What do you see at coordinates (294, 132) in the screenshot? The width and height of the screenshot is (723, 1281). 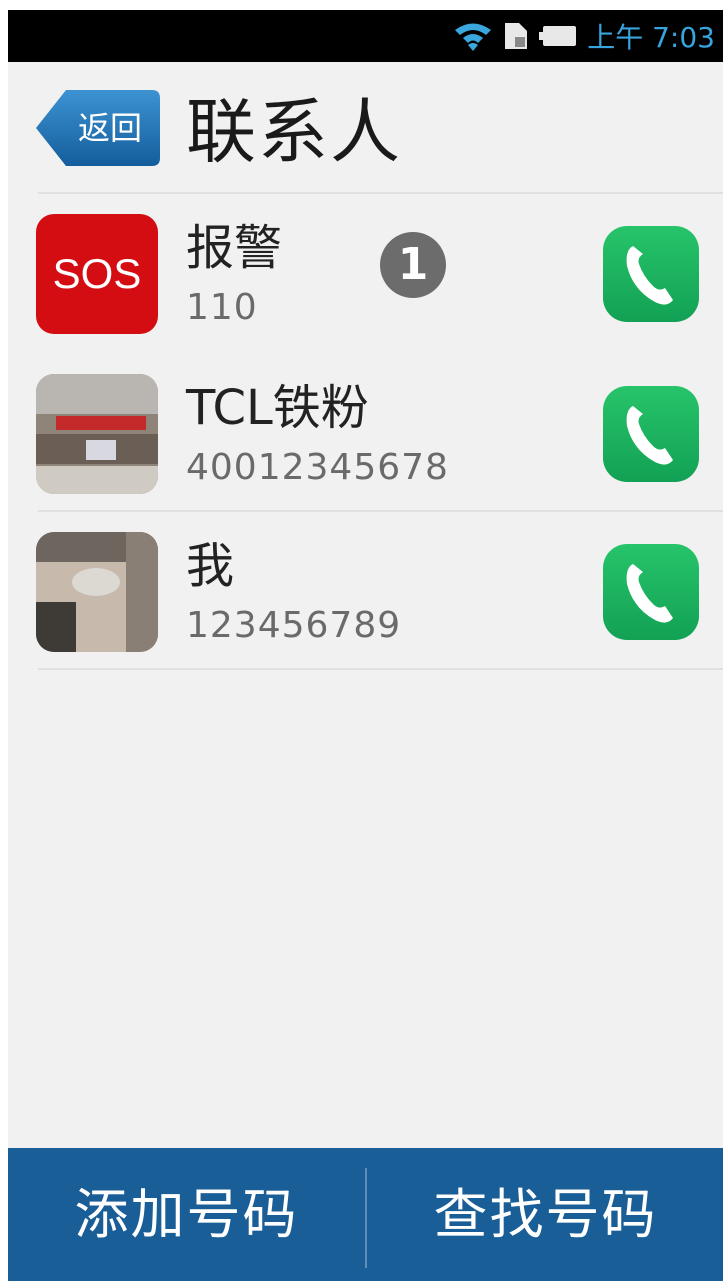 I see `page-title: 联系人` at bounding box center [294, 132].